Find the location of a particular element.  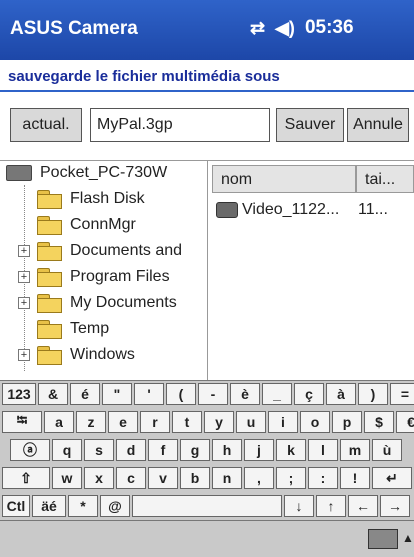

tree-item-windows: Windows is located at coordinates (85, 355).